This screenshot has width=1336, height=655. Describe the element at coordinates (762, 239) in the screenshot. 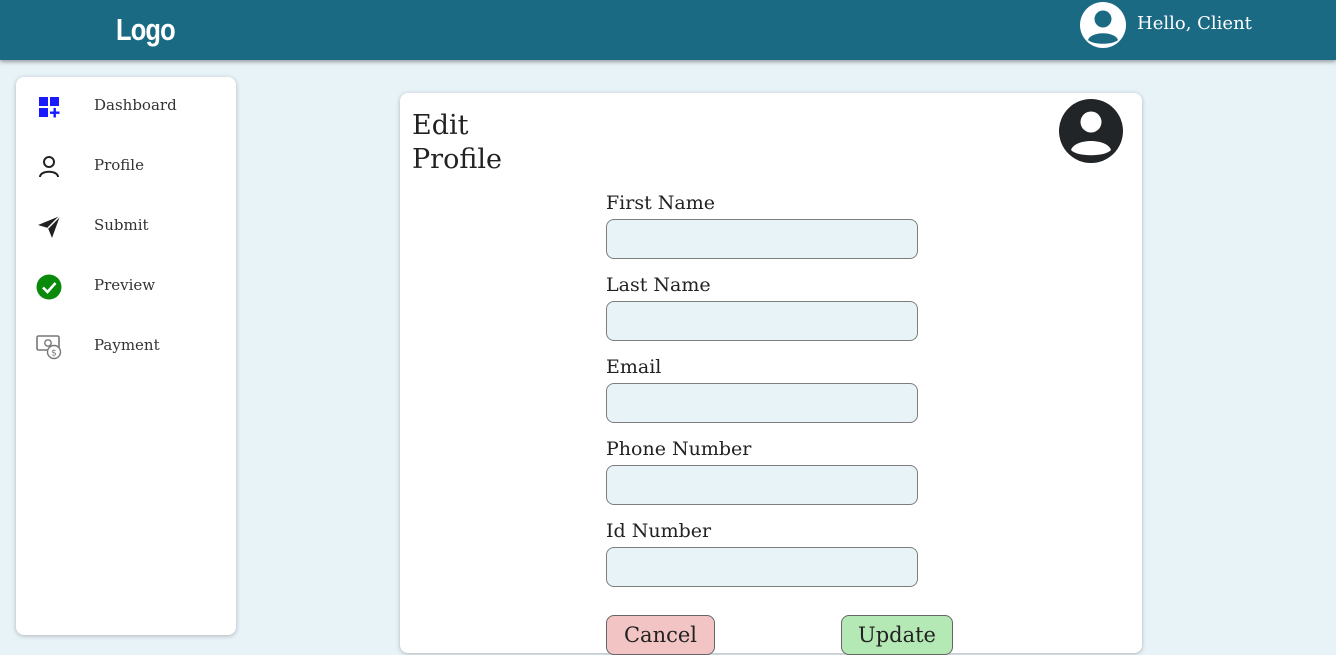

I see `first-name-field` at that location.